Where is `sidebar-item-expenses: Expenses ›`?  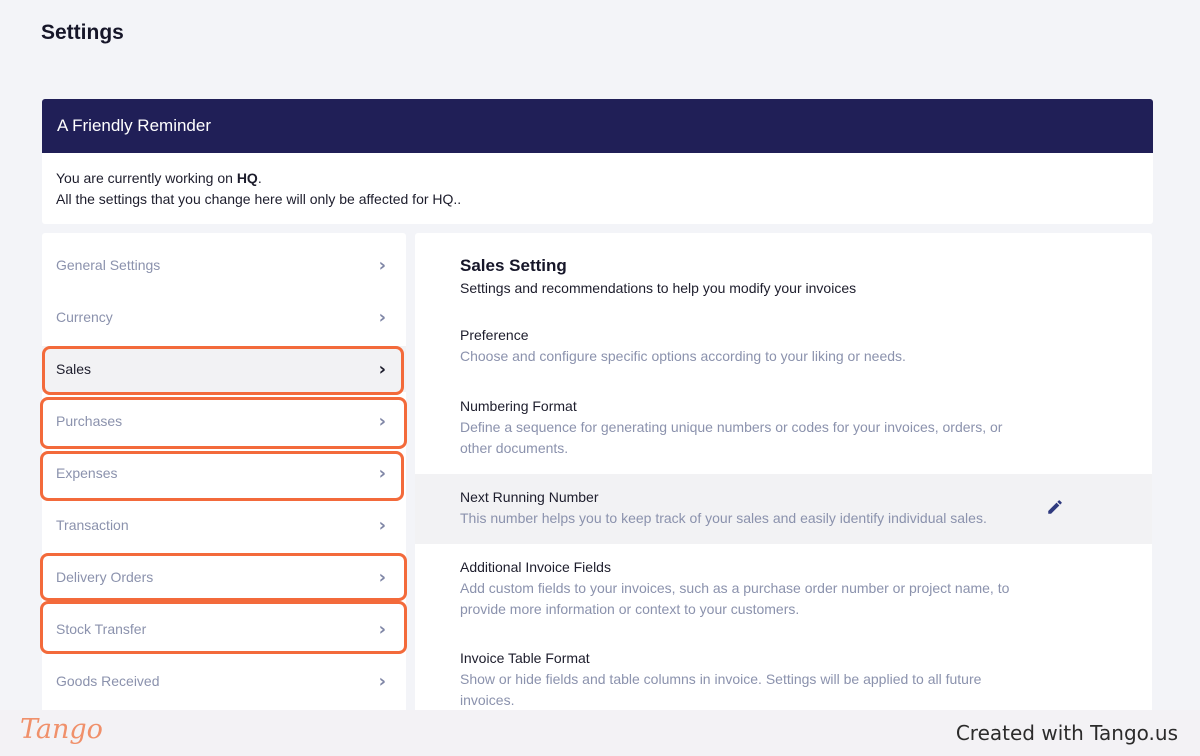 sidebar-item-expenses: Expenses › is located at coordinates (224, 473).